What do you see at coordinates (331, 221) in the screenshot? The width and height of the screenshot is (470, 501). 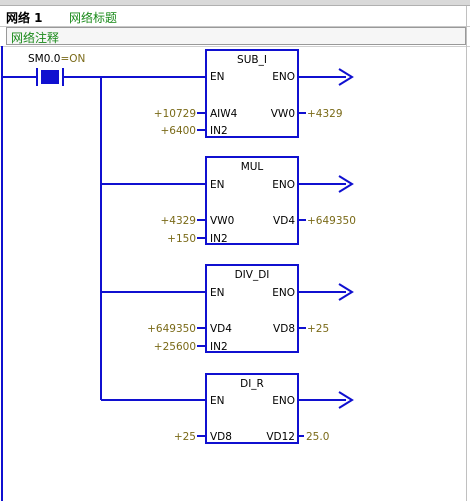 I see `out-value: +649350` at bounding box center [331, 221].